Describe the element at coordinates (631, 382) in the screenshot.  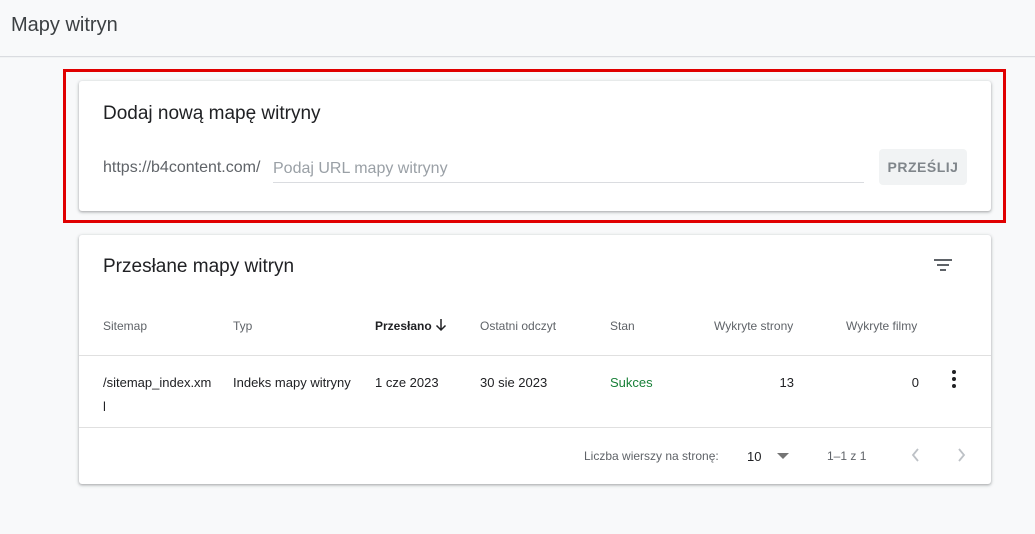
I see `cell-status: Sukces` at that location.